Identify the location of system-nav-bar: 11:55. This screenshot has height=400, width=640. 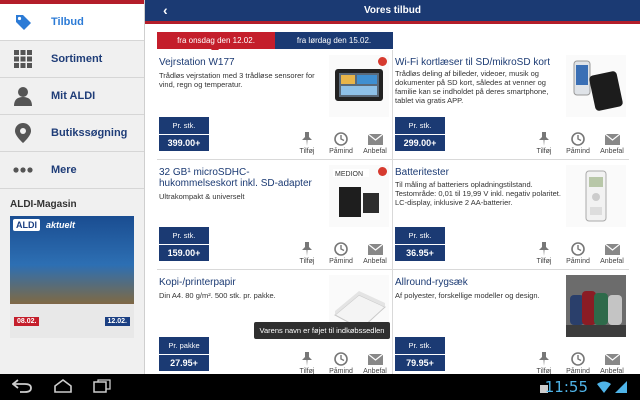
(320, 387).